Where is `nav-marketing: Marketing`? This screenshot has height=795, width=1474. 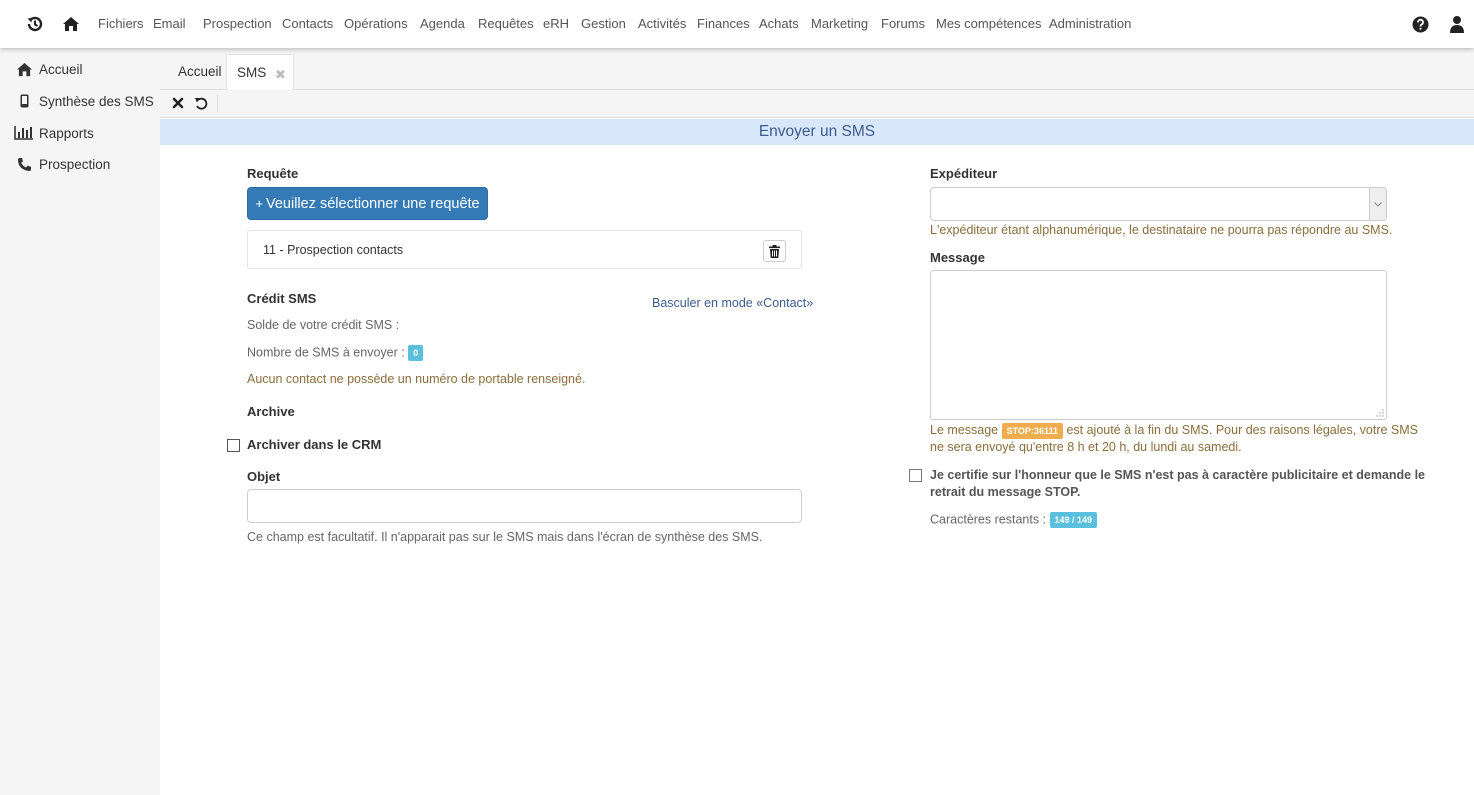
nav-marketing: Marketing is located at coordinates (839, 23).